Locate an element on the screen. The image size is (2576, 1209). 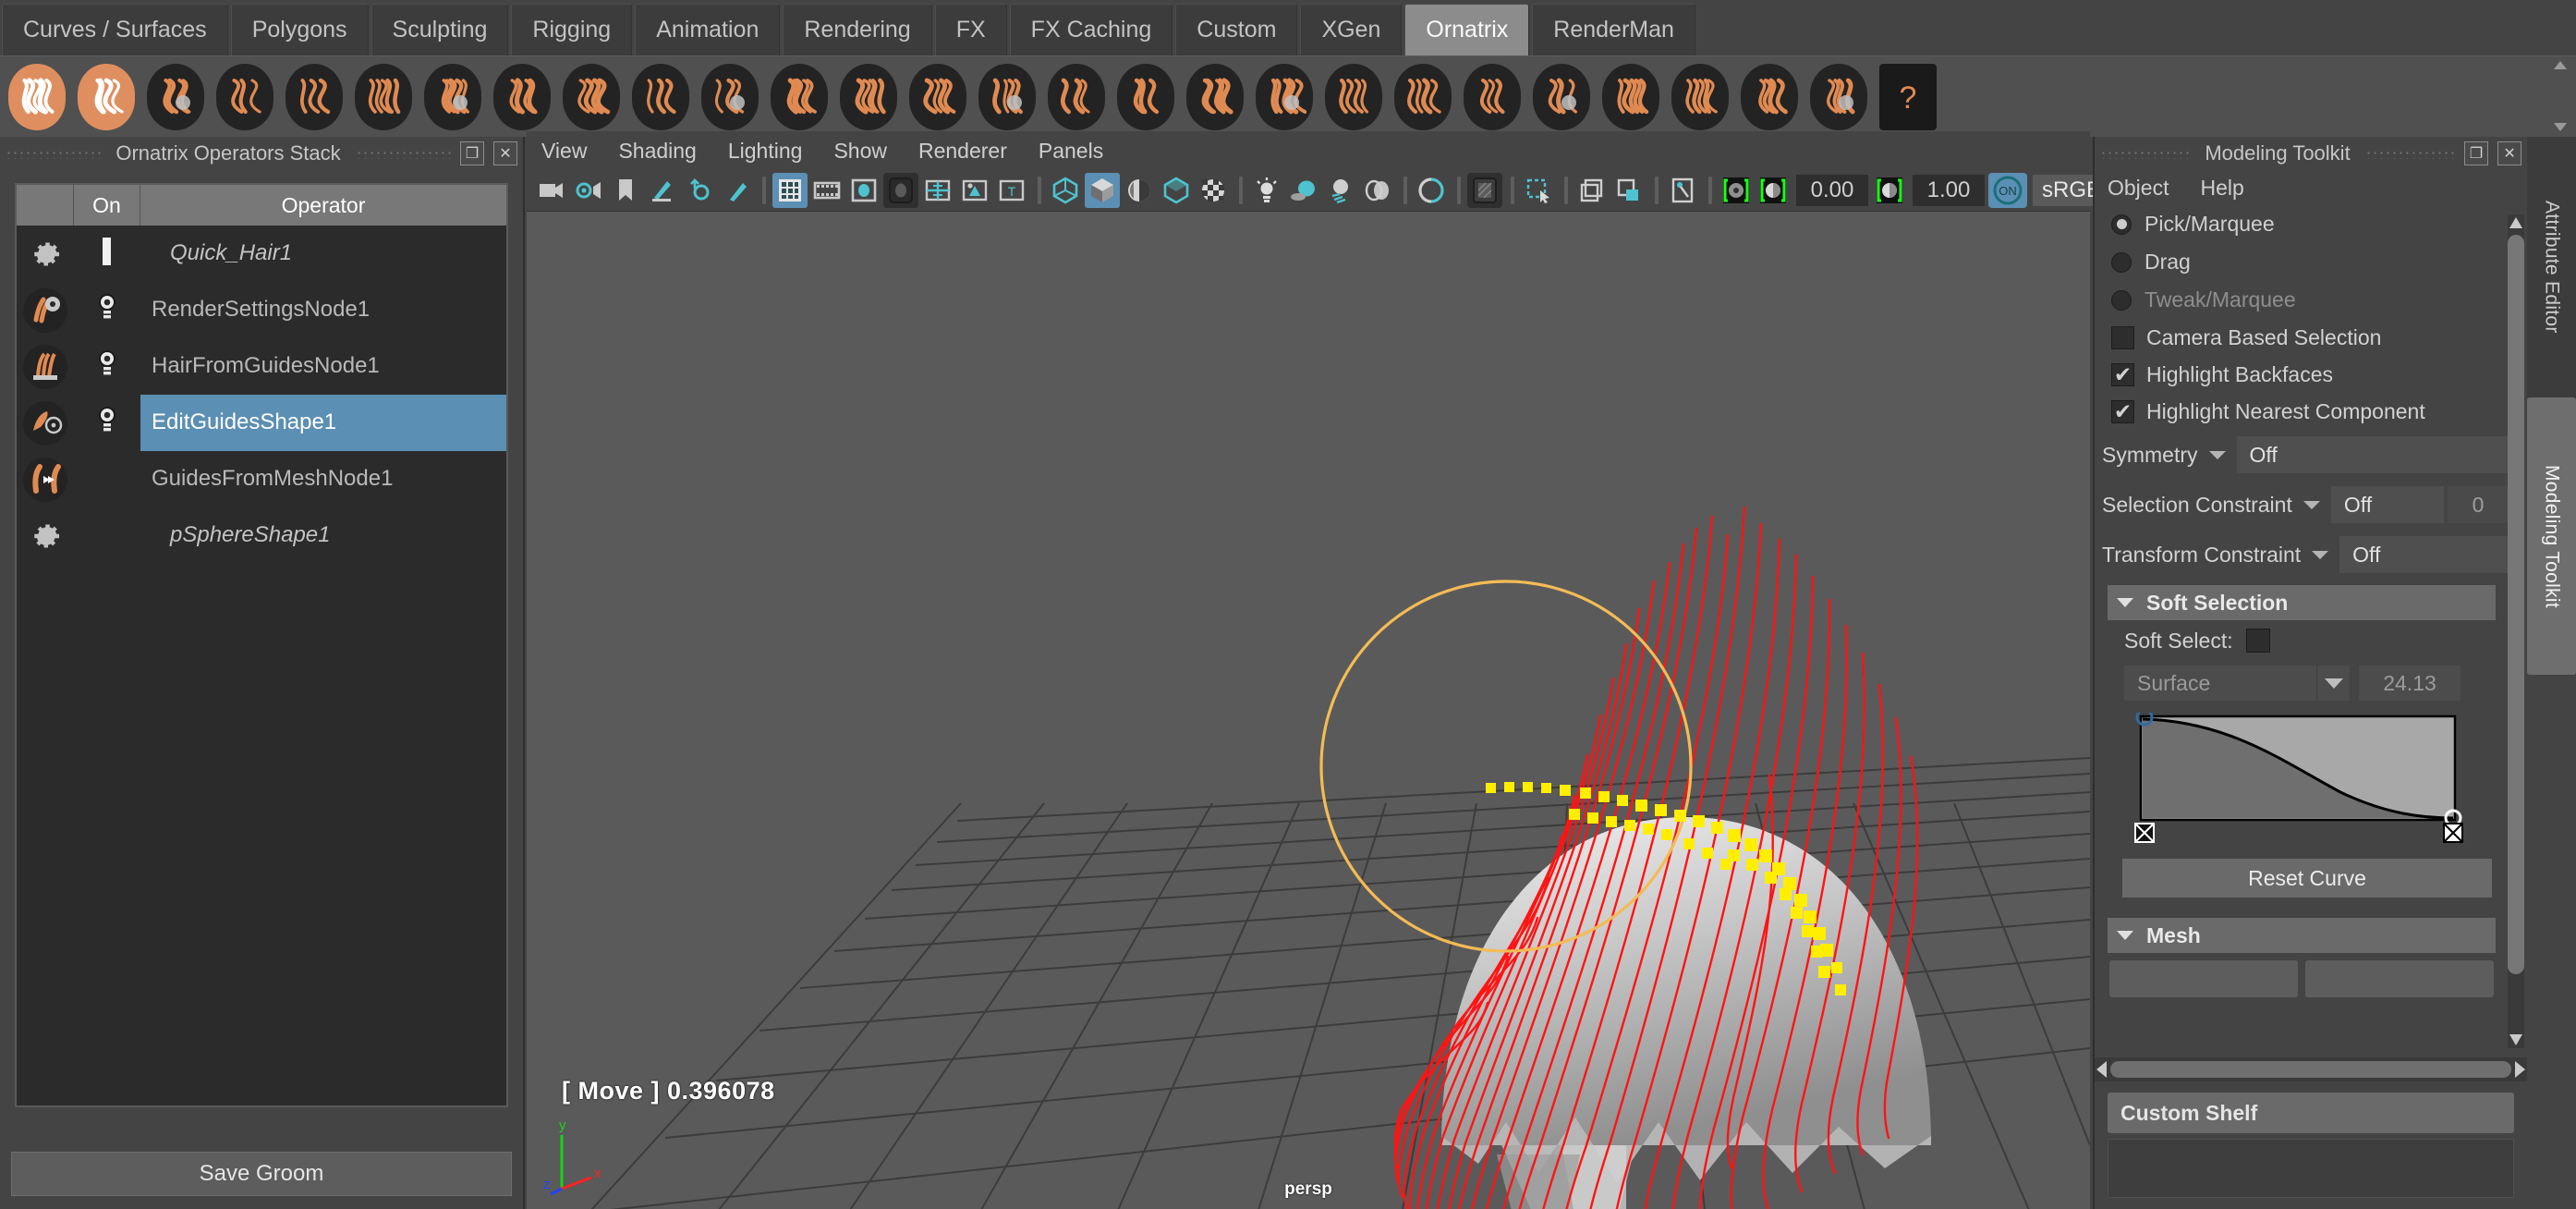
operator-name-cell: HairFromGuidesNode1 is located at coordinates (323, 366).